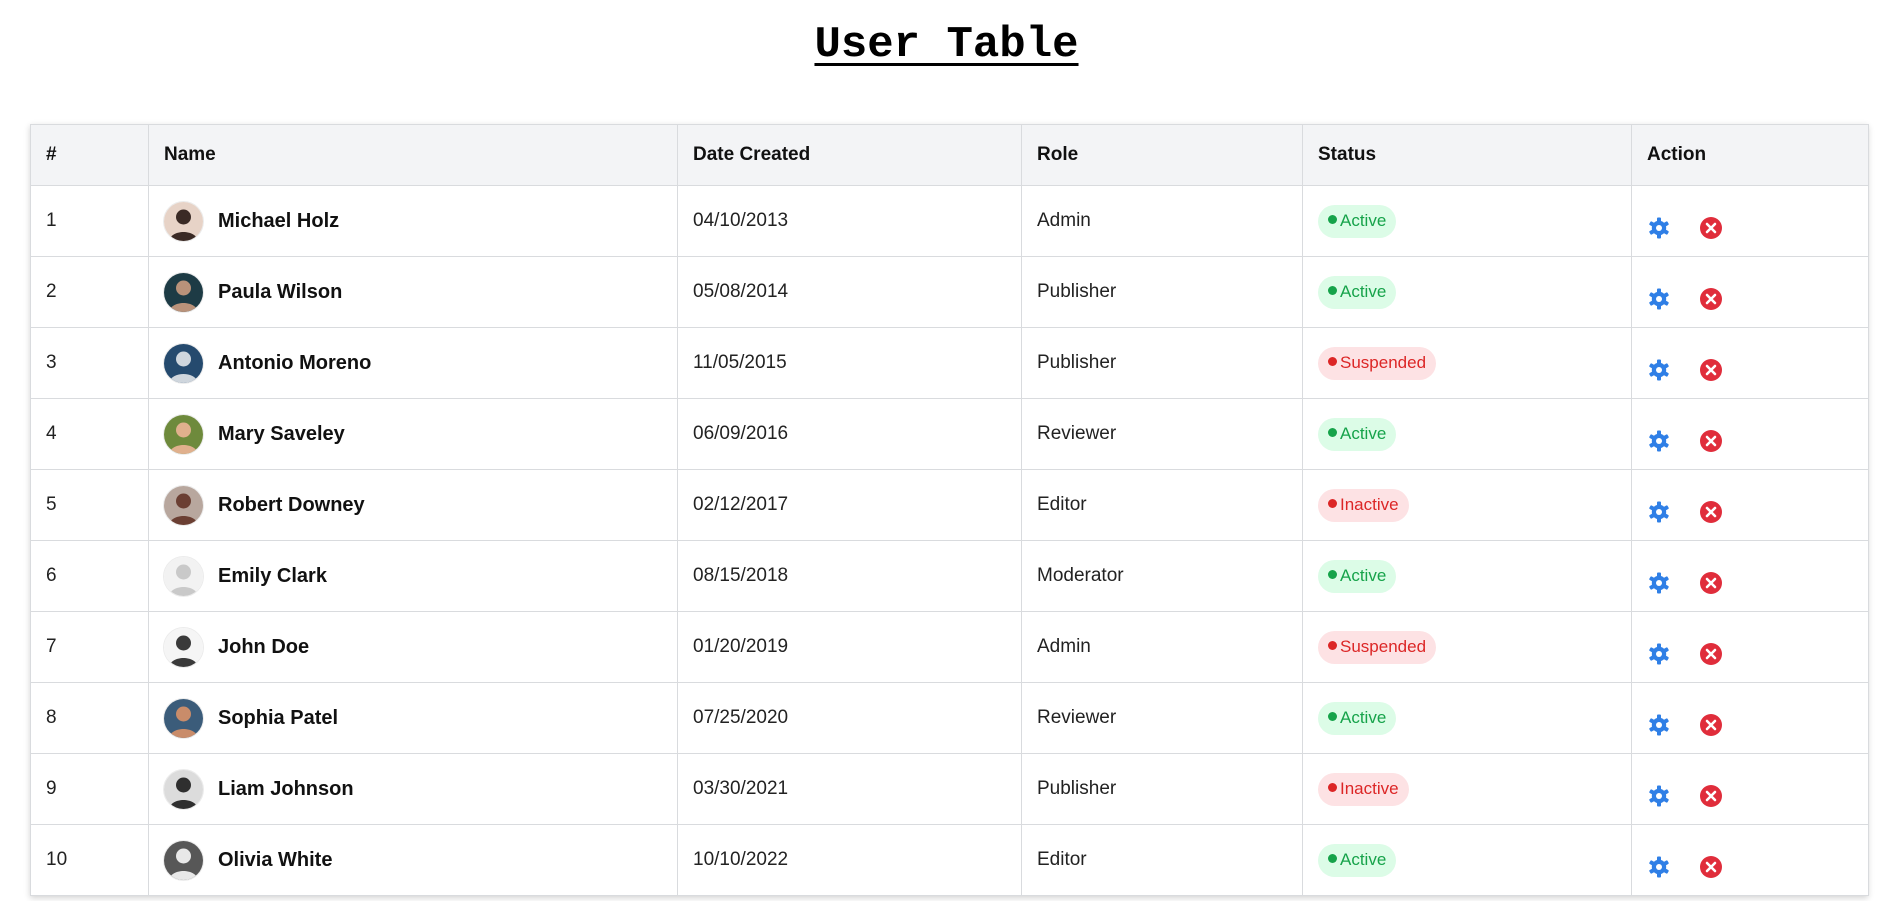 The width and height of the screenshot is (1893, 901). Describe the element at coordinates (1383, 362) in the screenshot. I see `status-label: Suspended` at that location.